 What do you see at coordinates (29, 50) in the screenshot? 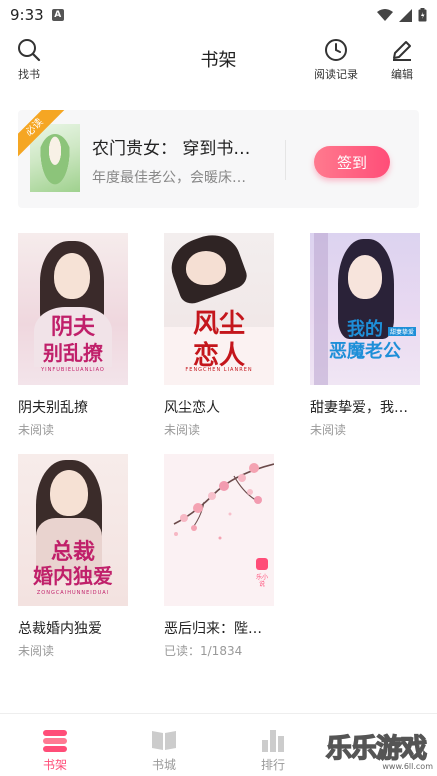
I see `search-icon` at bounding box center [29, 50].